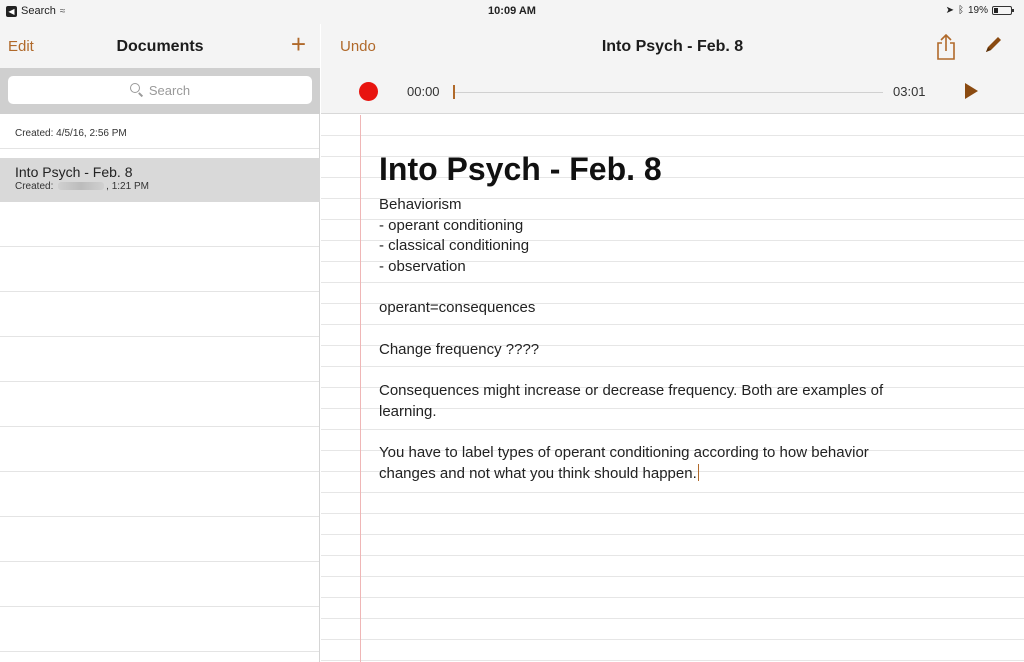 This screenshot has width=1024, height=662. I want to click on search-bar: Search, so click(160, 91).